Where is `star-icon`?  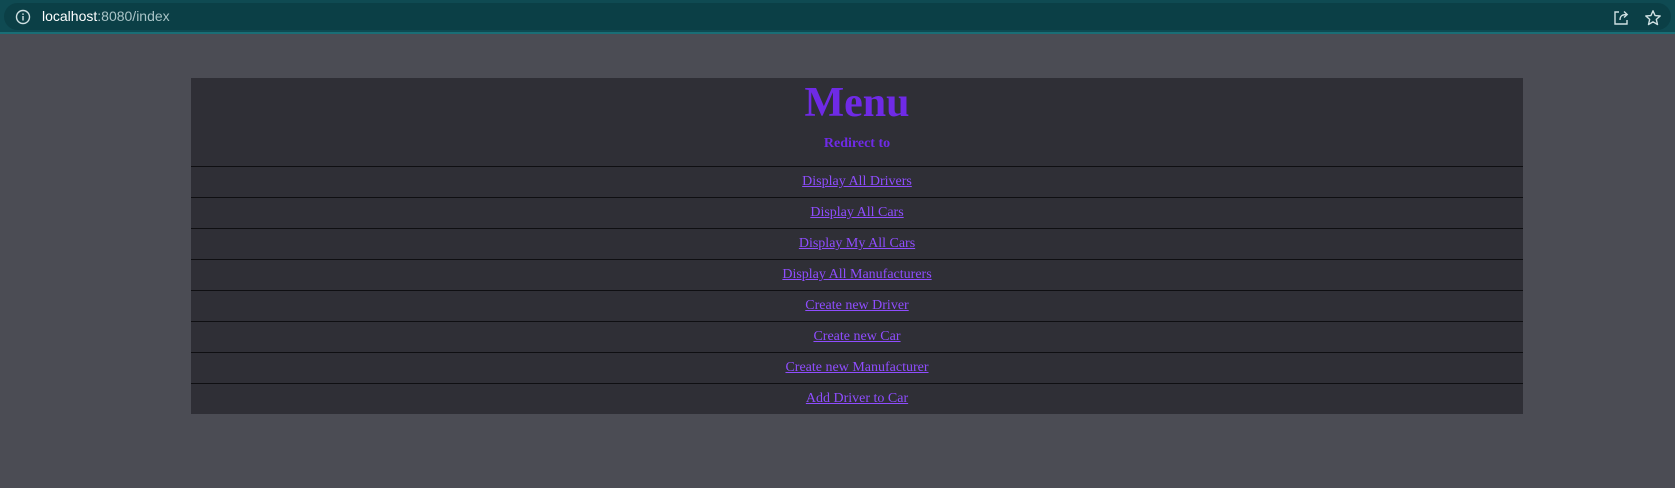 star-icon is located at coordinates (1653, 18).